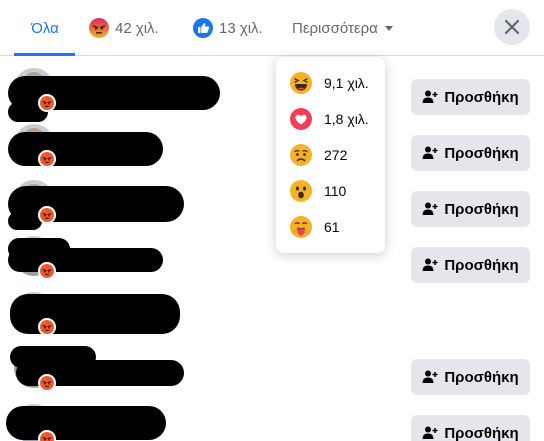 This screenshot has width=544, height=441. I want to click on close-icon, so click(512, 27).